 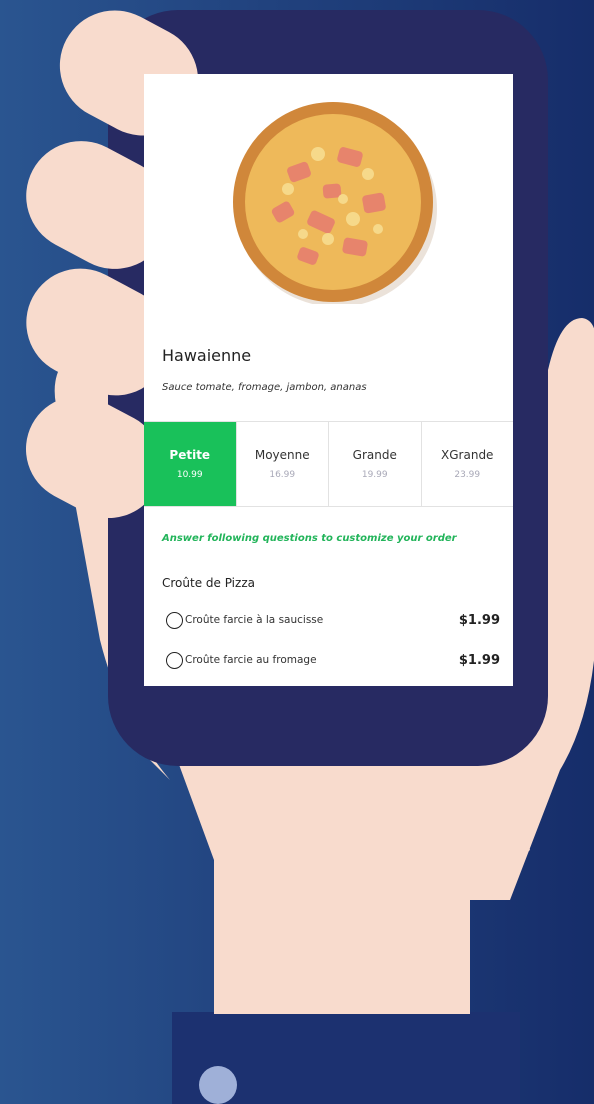 What do you see at coordinates (208, 583) in the screenshot?
I see `crust-section-title: Croûte de Pizza` at bounding box center [208, 583].